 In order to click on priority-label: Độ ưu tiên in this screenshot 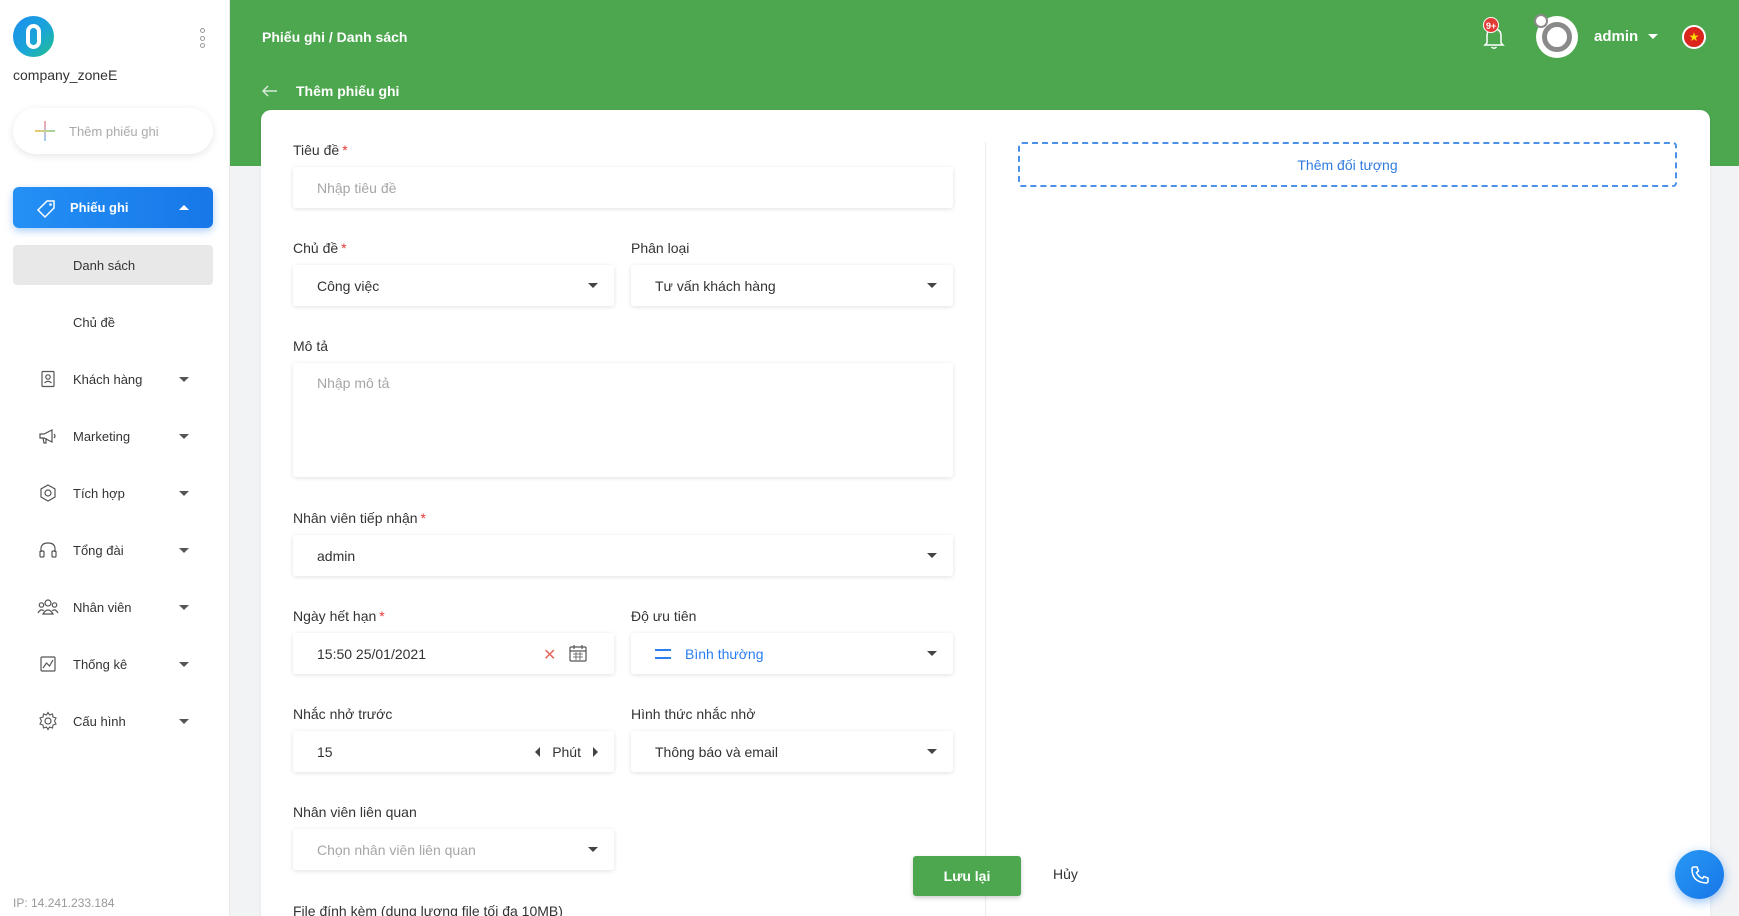, I will do `click(664, 616)`.